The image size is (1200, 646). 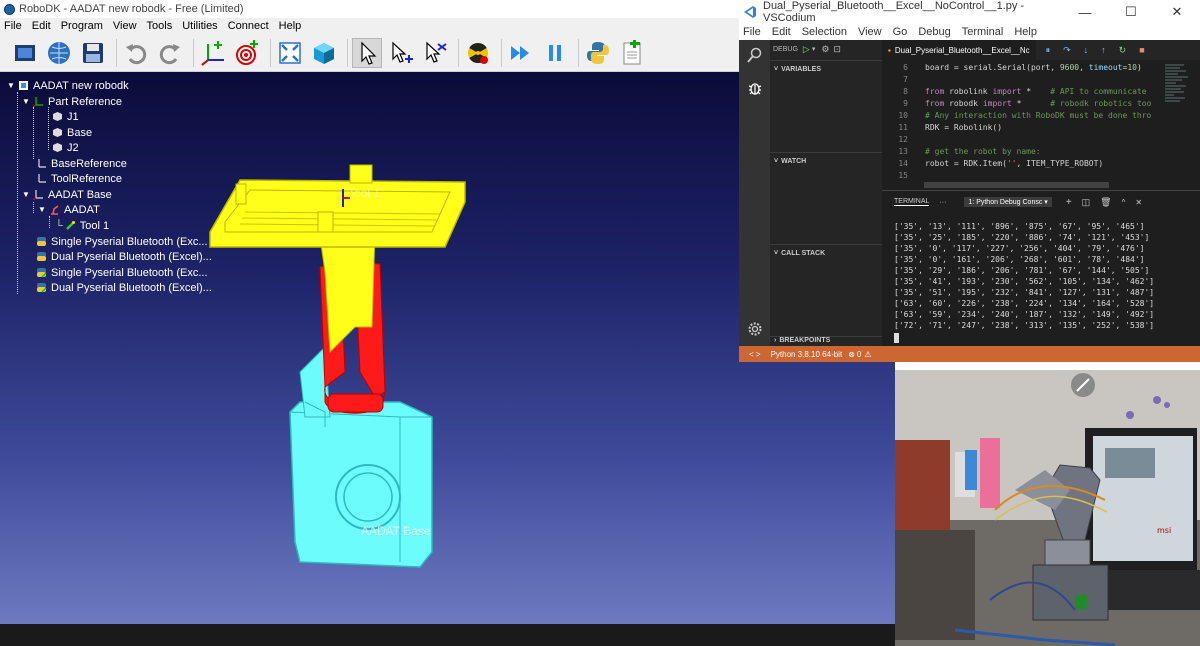 I want to click on minimize-icon: —, so click(x=1085, y=12).